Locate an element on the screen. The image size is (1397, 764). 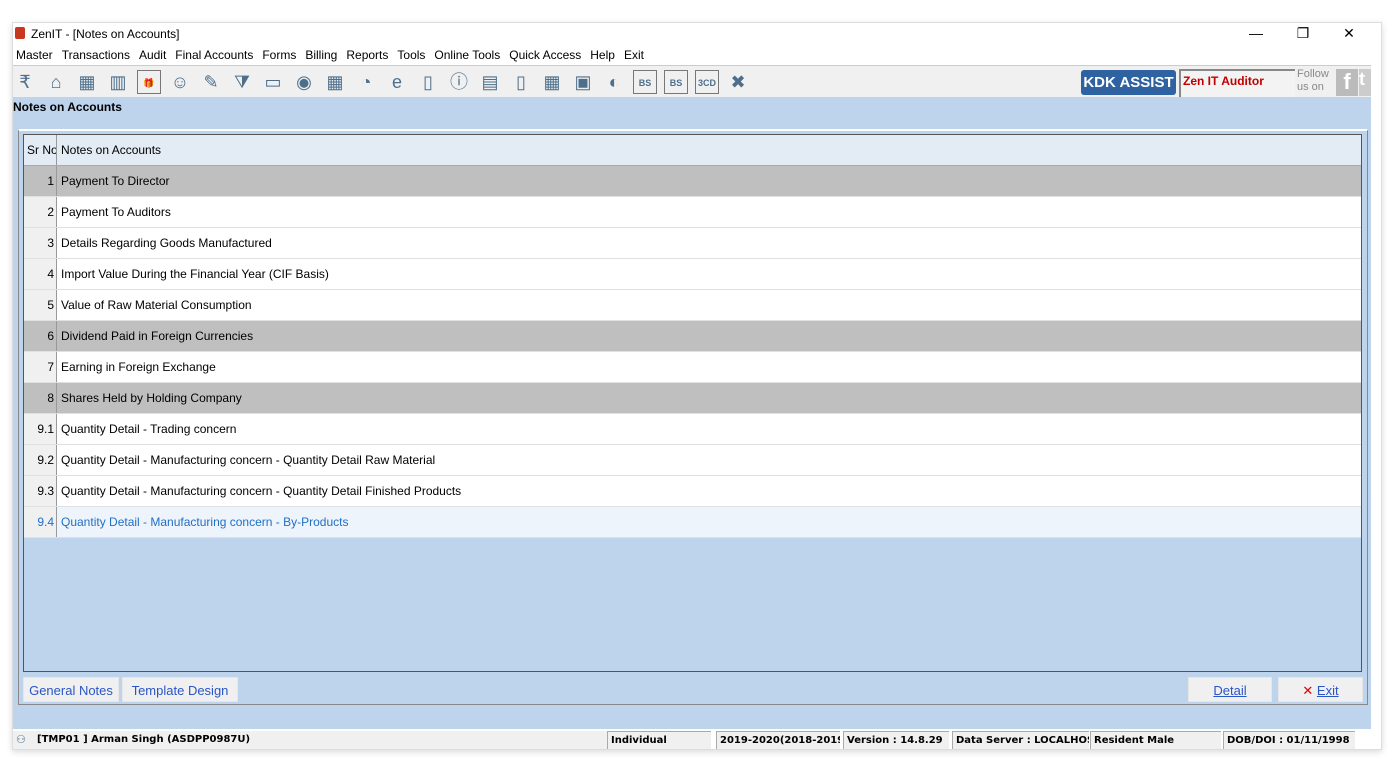
gift-icon: 🎁 is located at coordinates (149, 82).